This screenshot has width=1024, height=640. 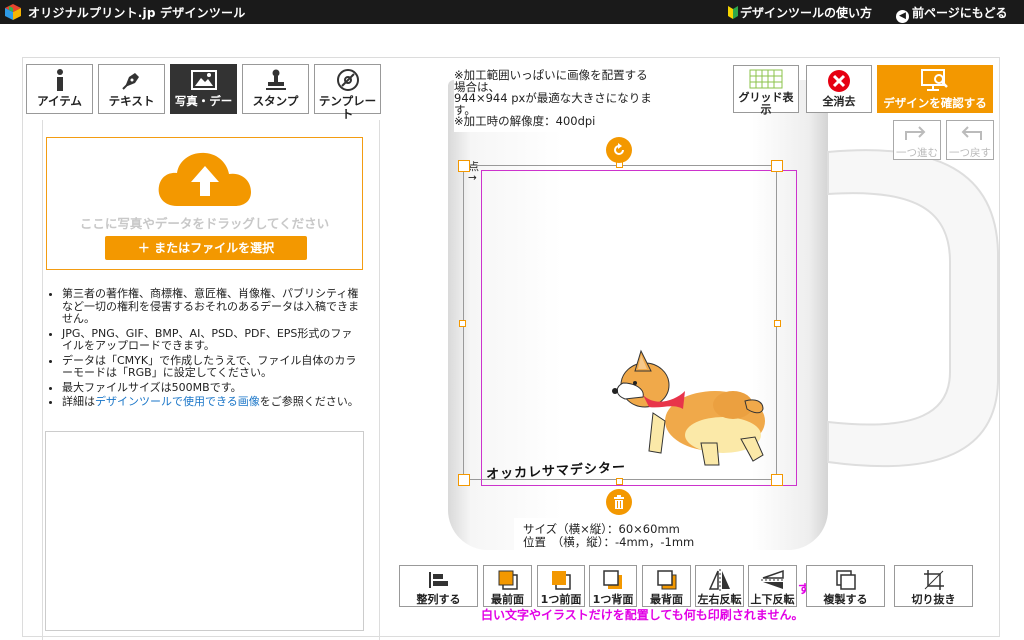 What do you see at coordinates (561, 599) in the screenshot?
I see `bring-forward-label: 1つ前面` at bounding box center [561, 599].